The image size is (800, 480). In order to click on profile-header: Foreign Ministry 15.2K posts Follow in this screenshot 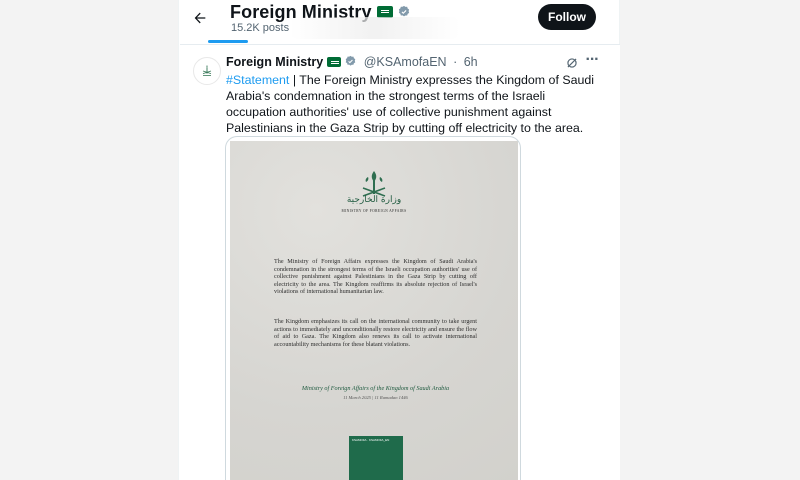, I will do `click(400, 22)`.